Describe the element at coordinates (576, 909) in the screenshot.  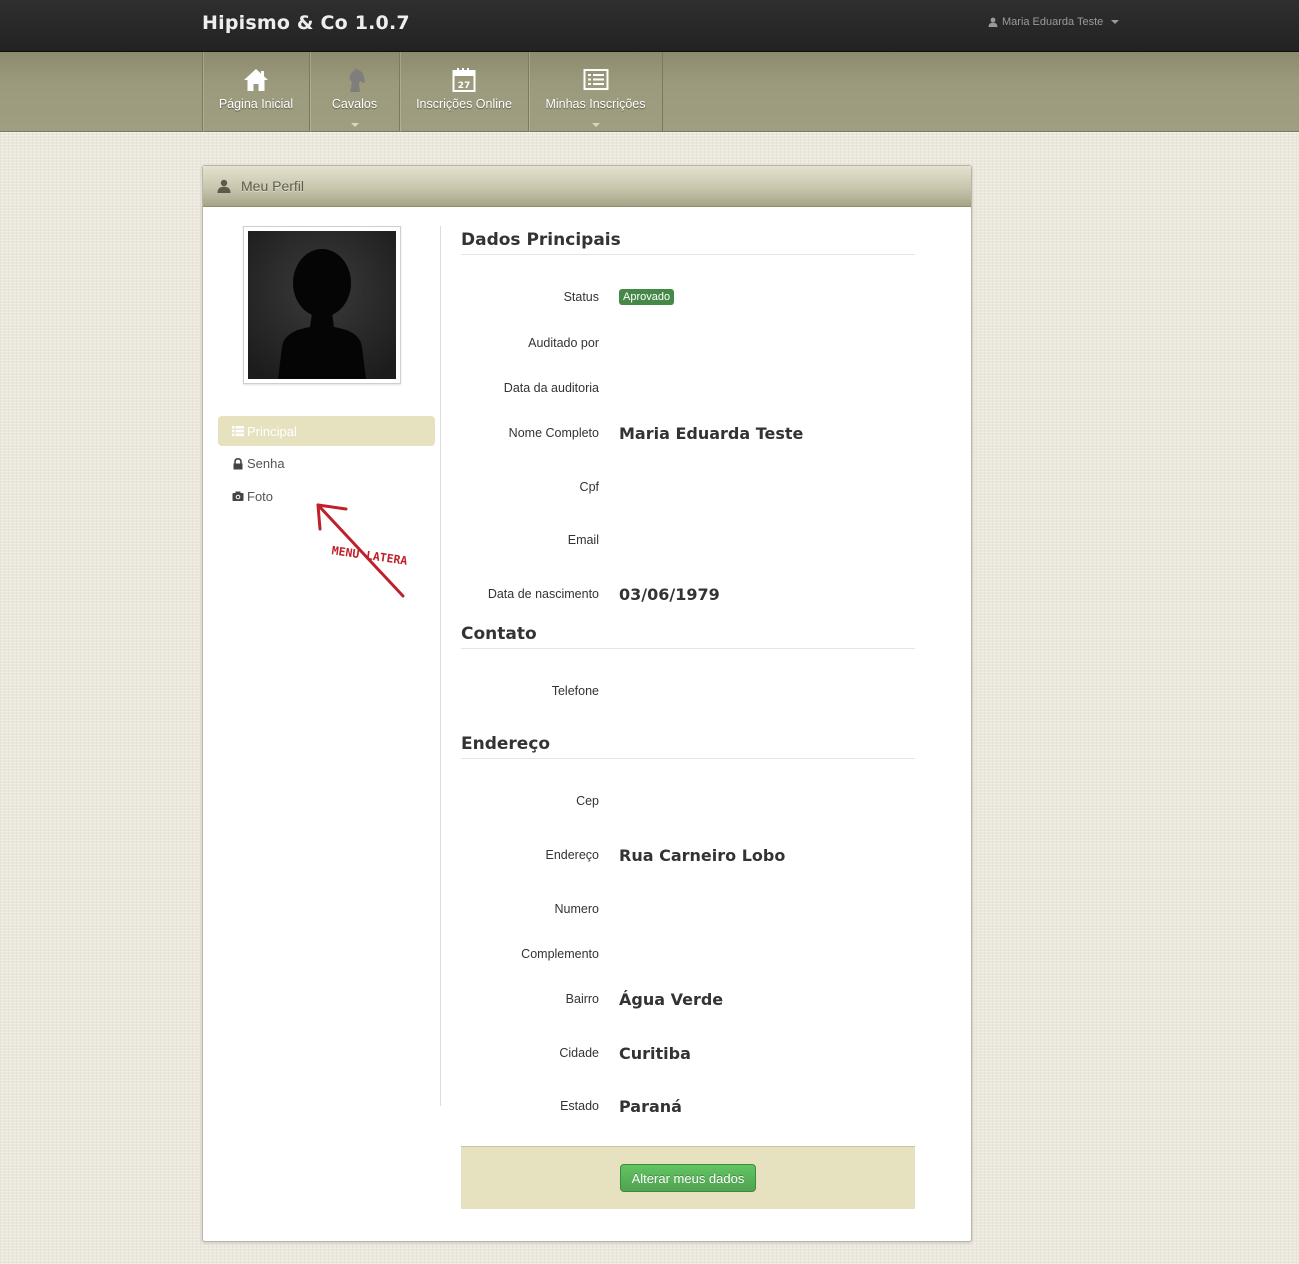
I see `field-label: Numero` at that location.